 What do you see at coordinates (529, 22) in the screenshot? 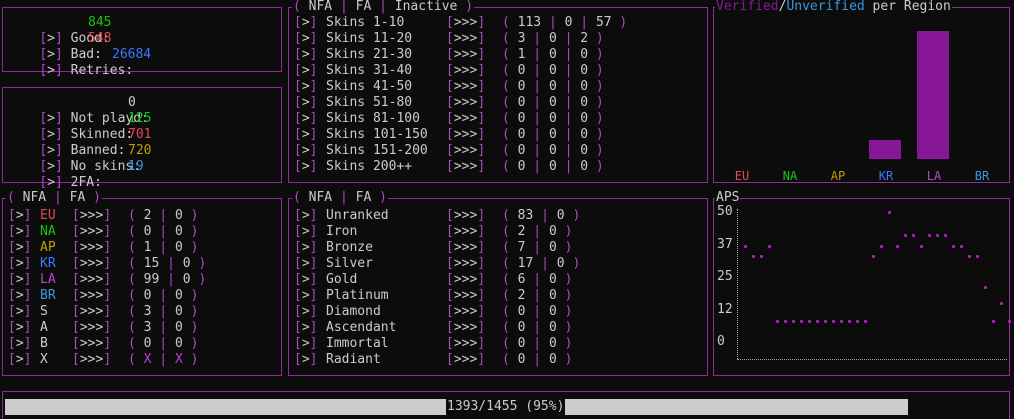
I see `cell-value: 113` at bounding box center [529, 22].